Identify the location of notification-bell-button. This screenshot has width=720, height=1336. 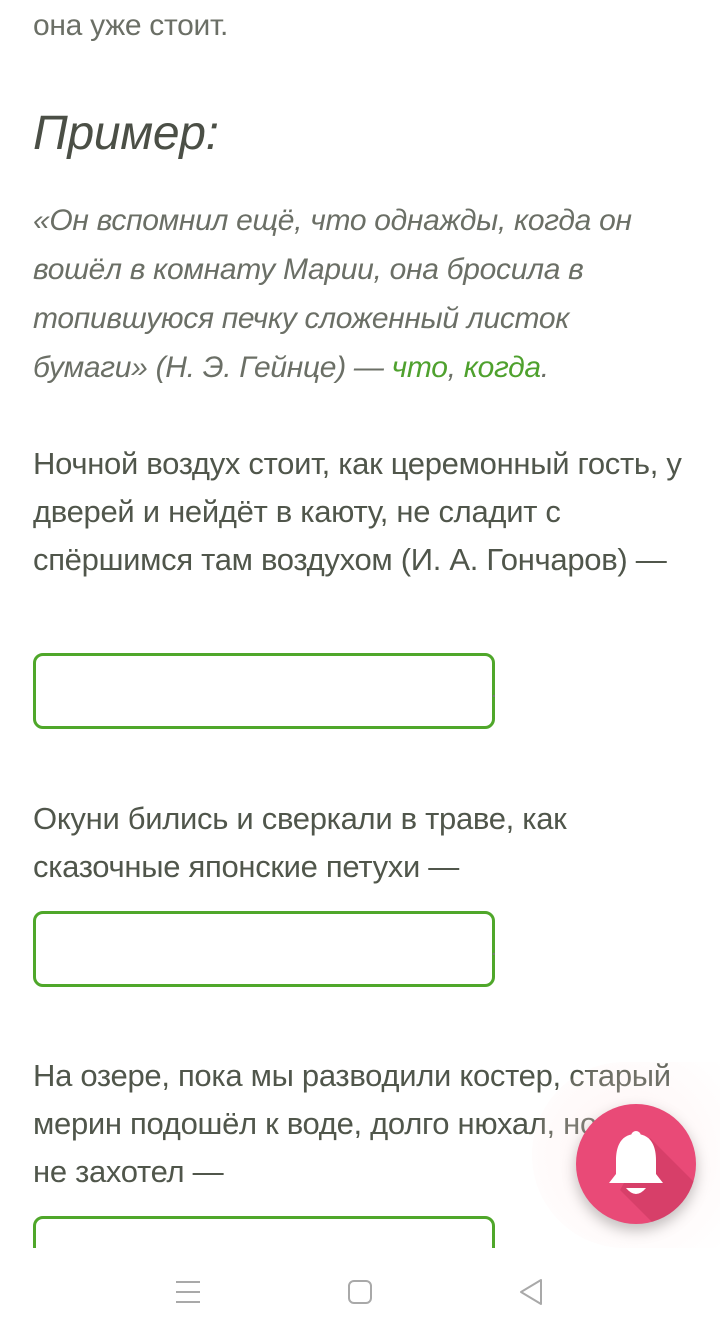
(636, 1164).